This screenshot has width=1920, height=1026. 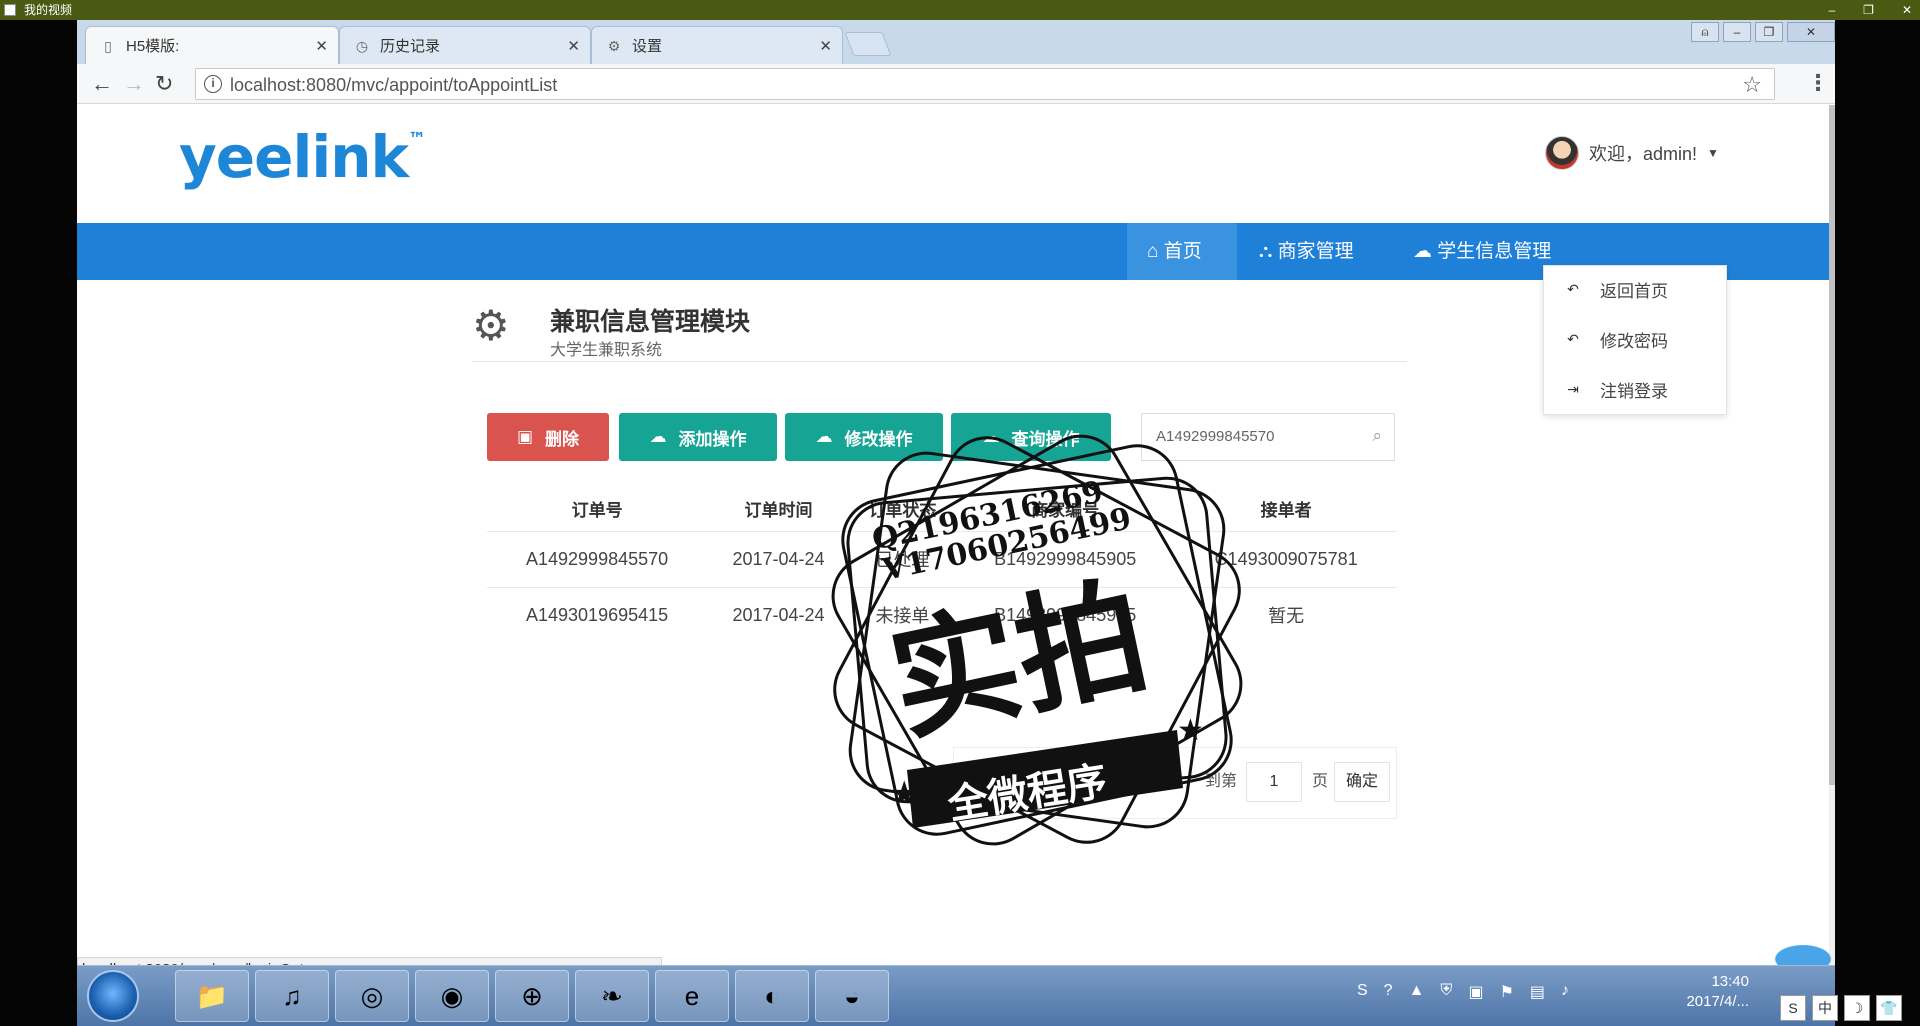 What do you see at coordinates (1793, 1008) in the screenshot?
I see `sogou-icon: S` at bounding box center [1793, 1008].